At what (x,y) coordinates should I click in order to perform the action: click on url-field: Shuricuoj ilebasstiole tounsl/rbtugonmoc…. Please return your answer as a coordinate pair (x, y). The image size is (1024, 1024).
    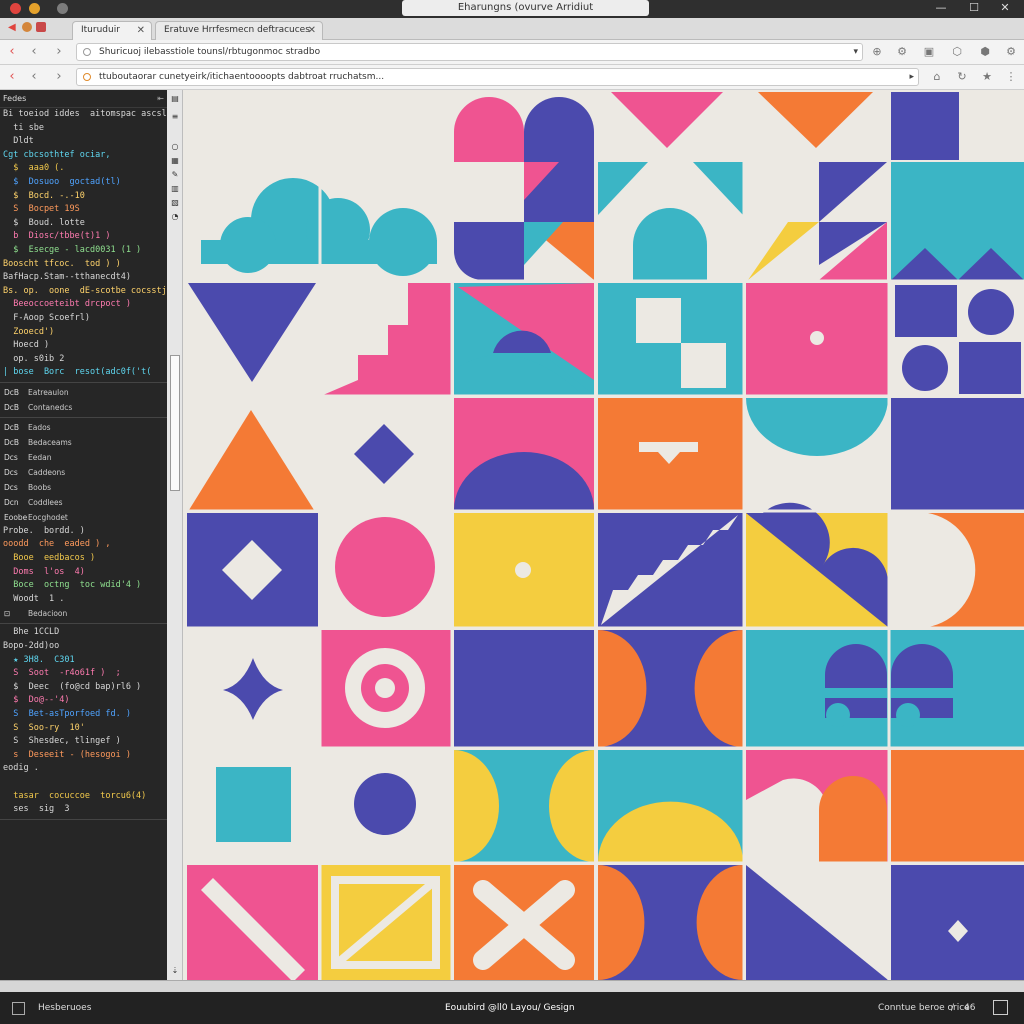
    Looking at the image, I should click on (469, 52).